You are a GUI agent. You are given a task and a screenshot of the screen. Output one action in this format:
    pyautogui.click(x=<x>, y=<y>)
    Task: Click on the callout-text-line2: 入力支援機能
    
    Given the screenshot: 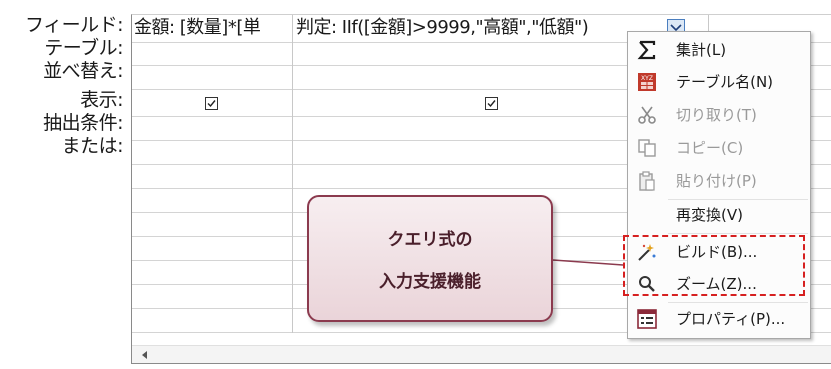 What is the action you would take?
    pyautogui.click(x=430, y=282)
    